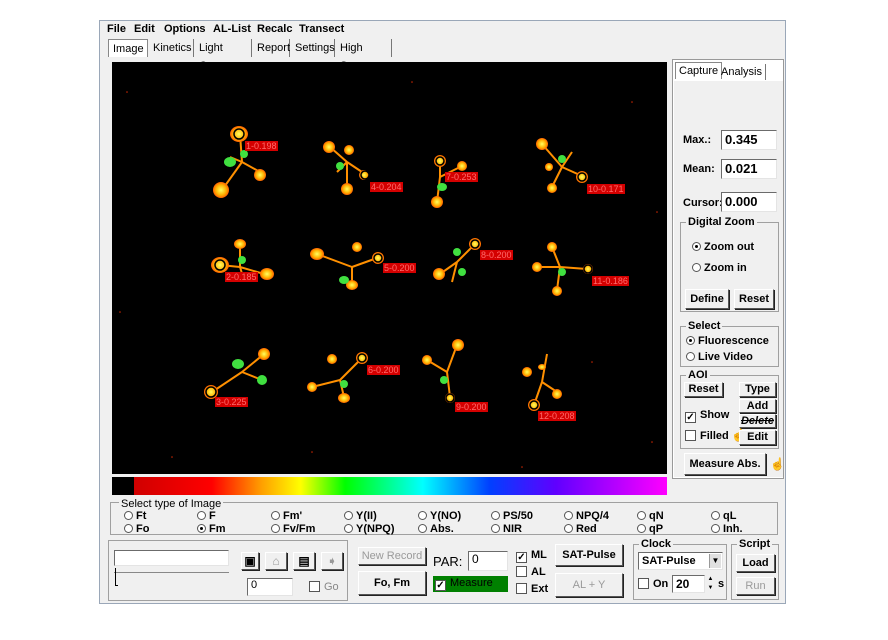 The image size is (888, 640). I want to click on record-number-field: 0, so click(270, 587).